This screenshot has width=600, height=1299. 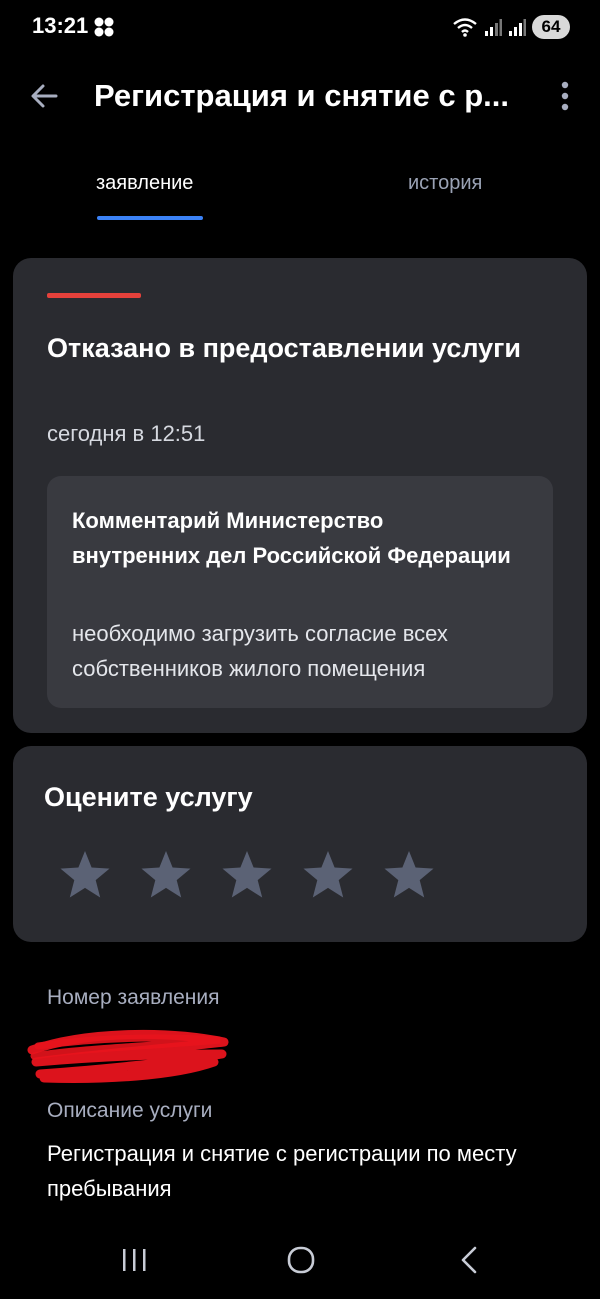 I want to click on tab-application: заявление, so click(x=144, y=183).